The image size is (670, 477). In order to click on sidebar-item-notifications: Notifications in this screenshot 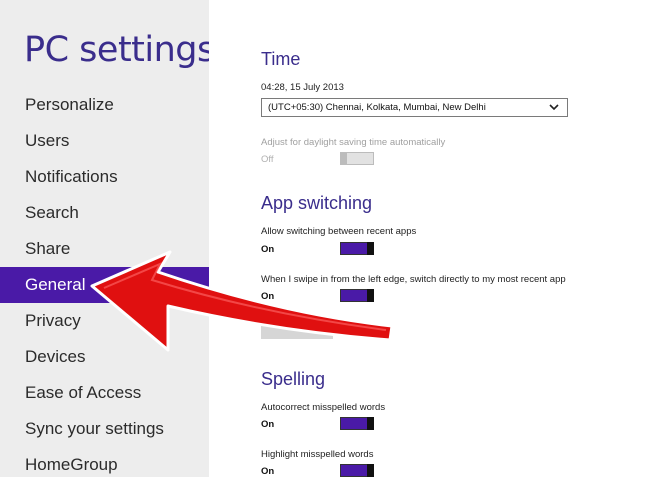, I will do `click(104, 177)`.